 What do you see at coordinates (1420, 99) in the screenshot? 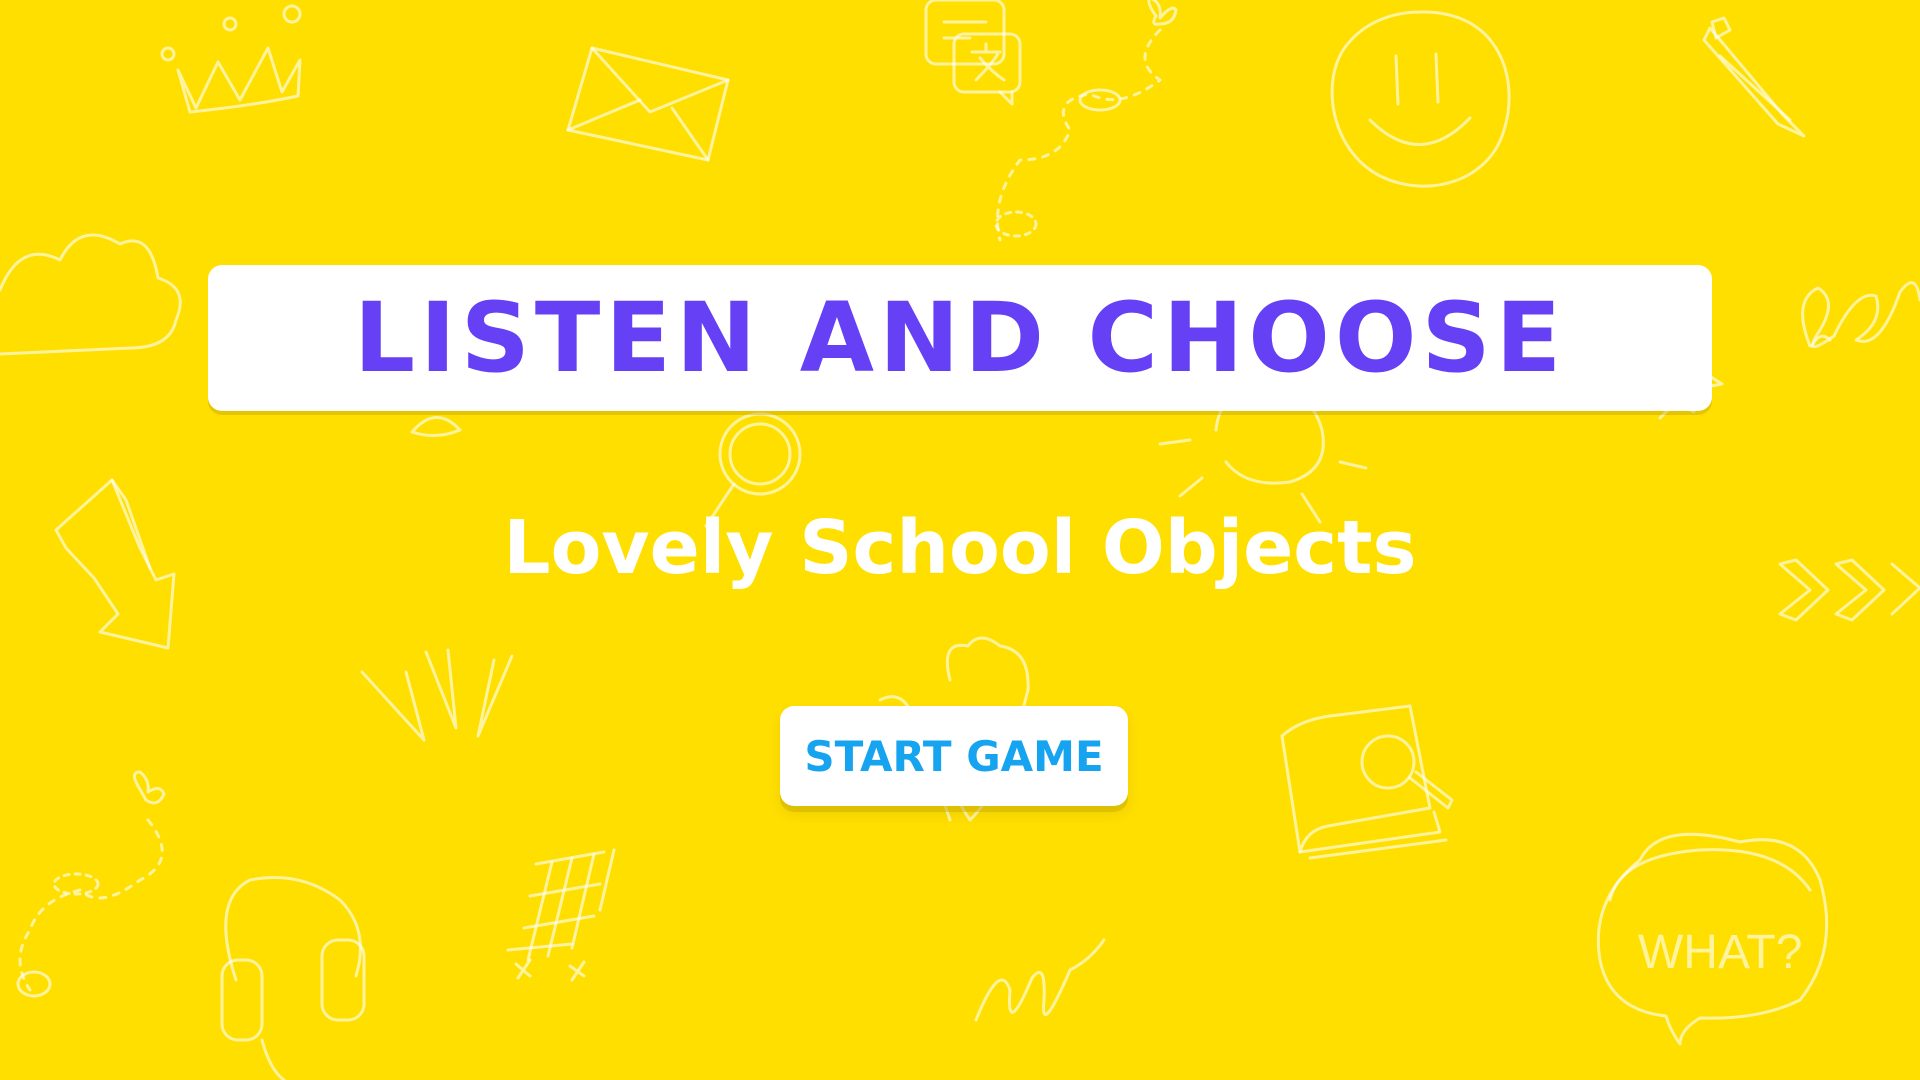
I see `smiley-face-icon` at bounding box center [1420, 99].